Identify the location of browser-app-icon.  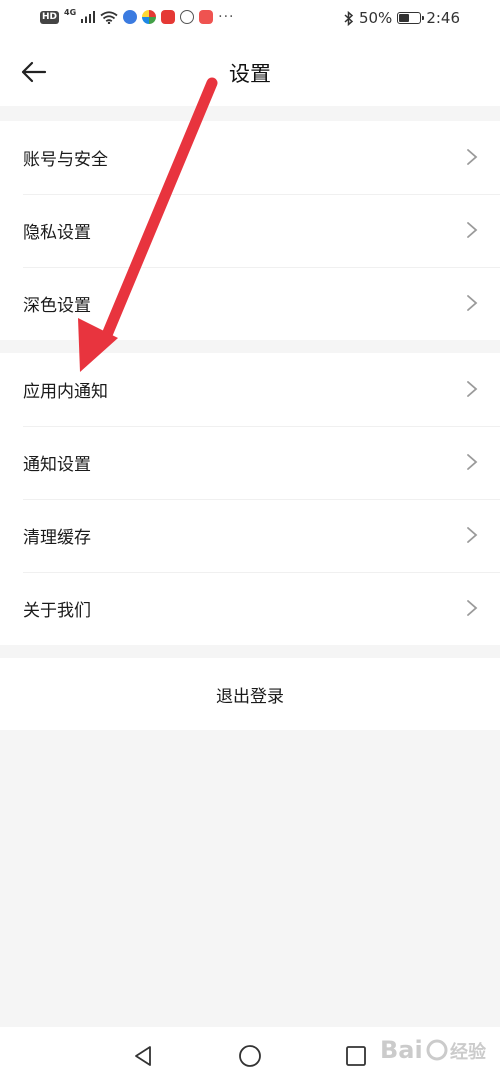
(149, 17).